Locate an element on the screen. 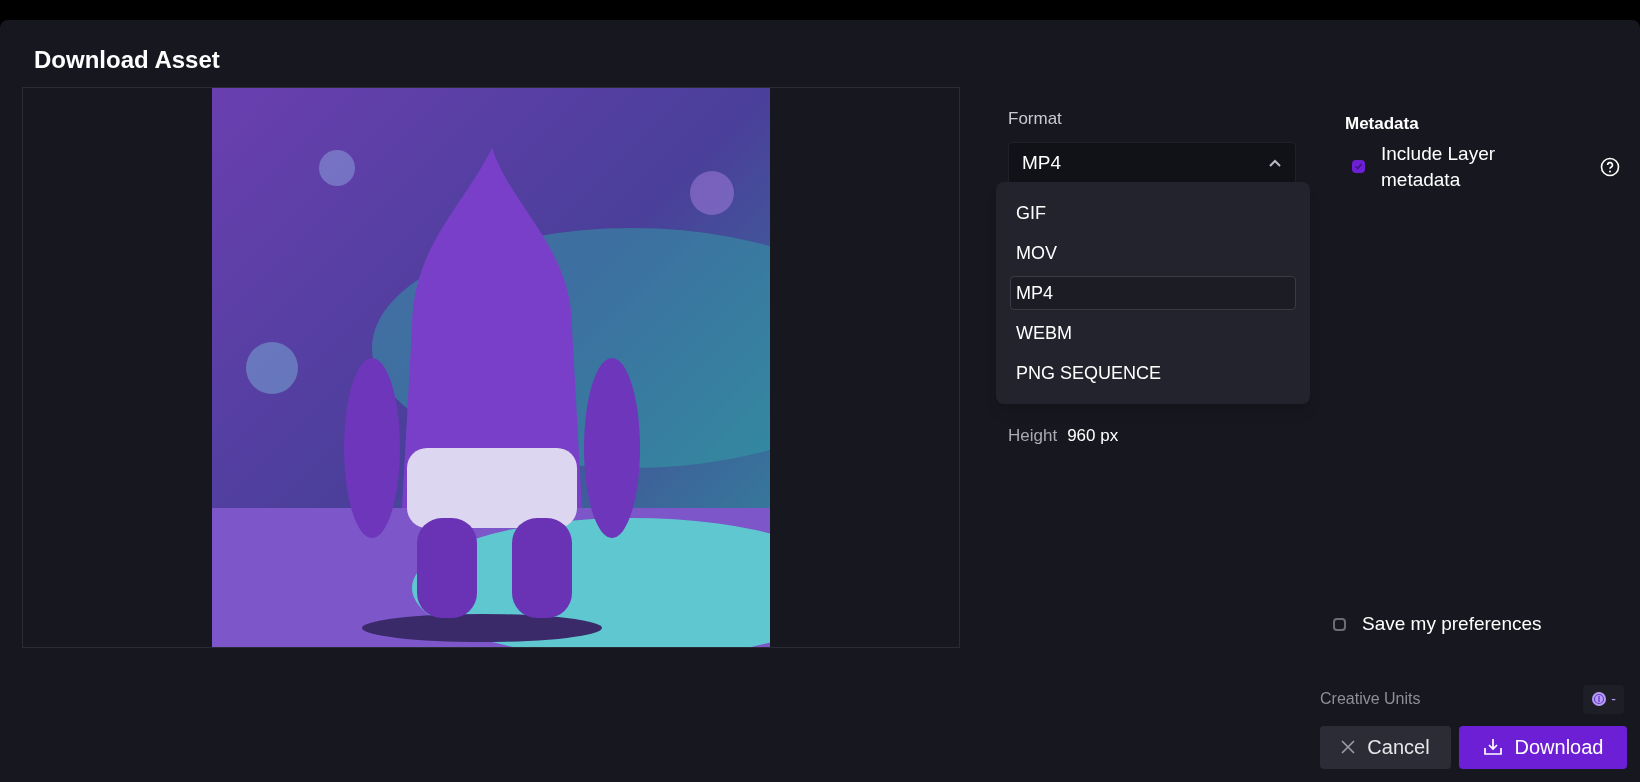 This screenshot has height=782, width=1640. menu-item: GIF is located at coordinates (1153, 213).